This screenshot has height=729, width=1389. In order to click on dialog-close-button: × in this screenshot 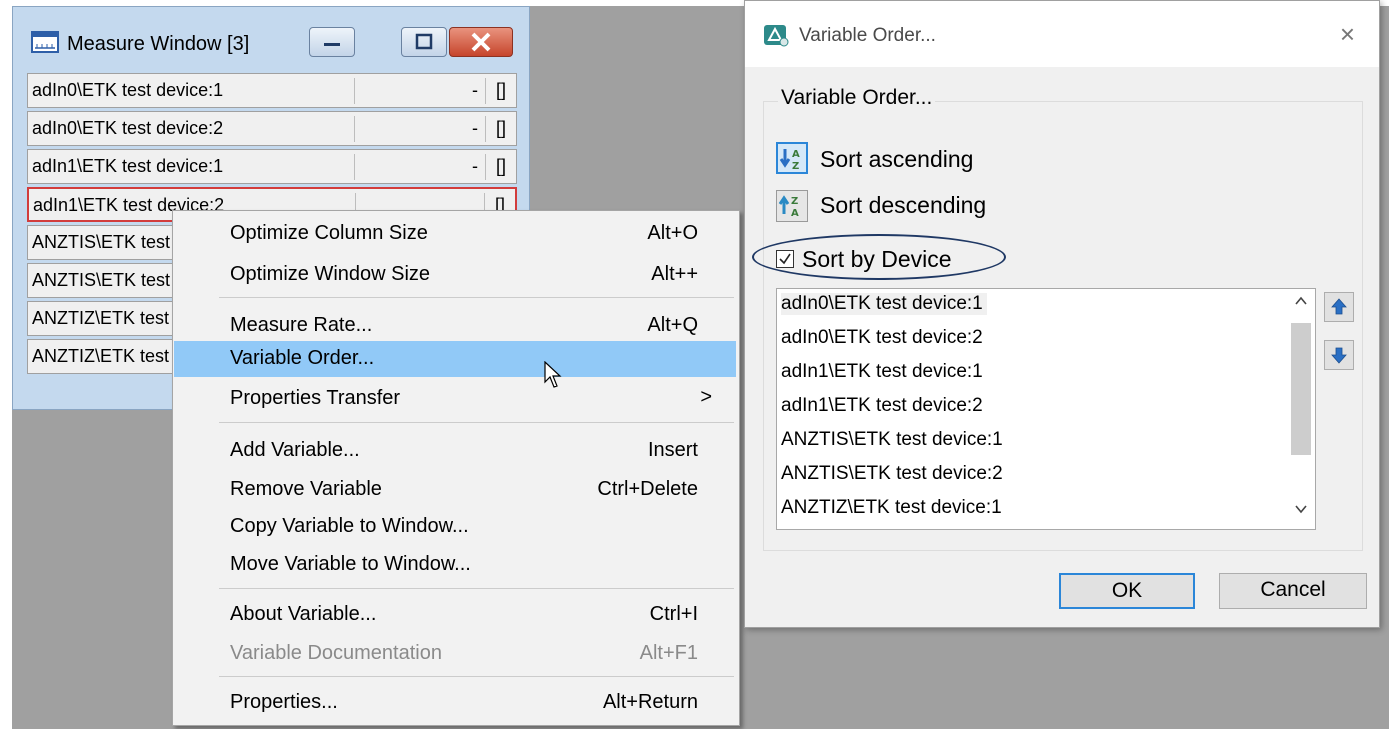, I will do `click(1347, 34)`.